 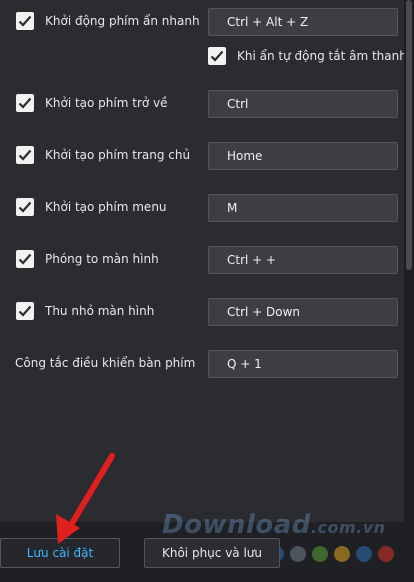 I want to click on zoom-in-field: Ctrl + +, so click(x=303, y=260).